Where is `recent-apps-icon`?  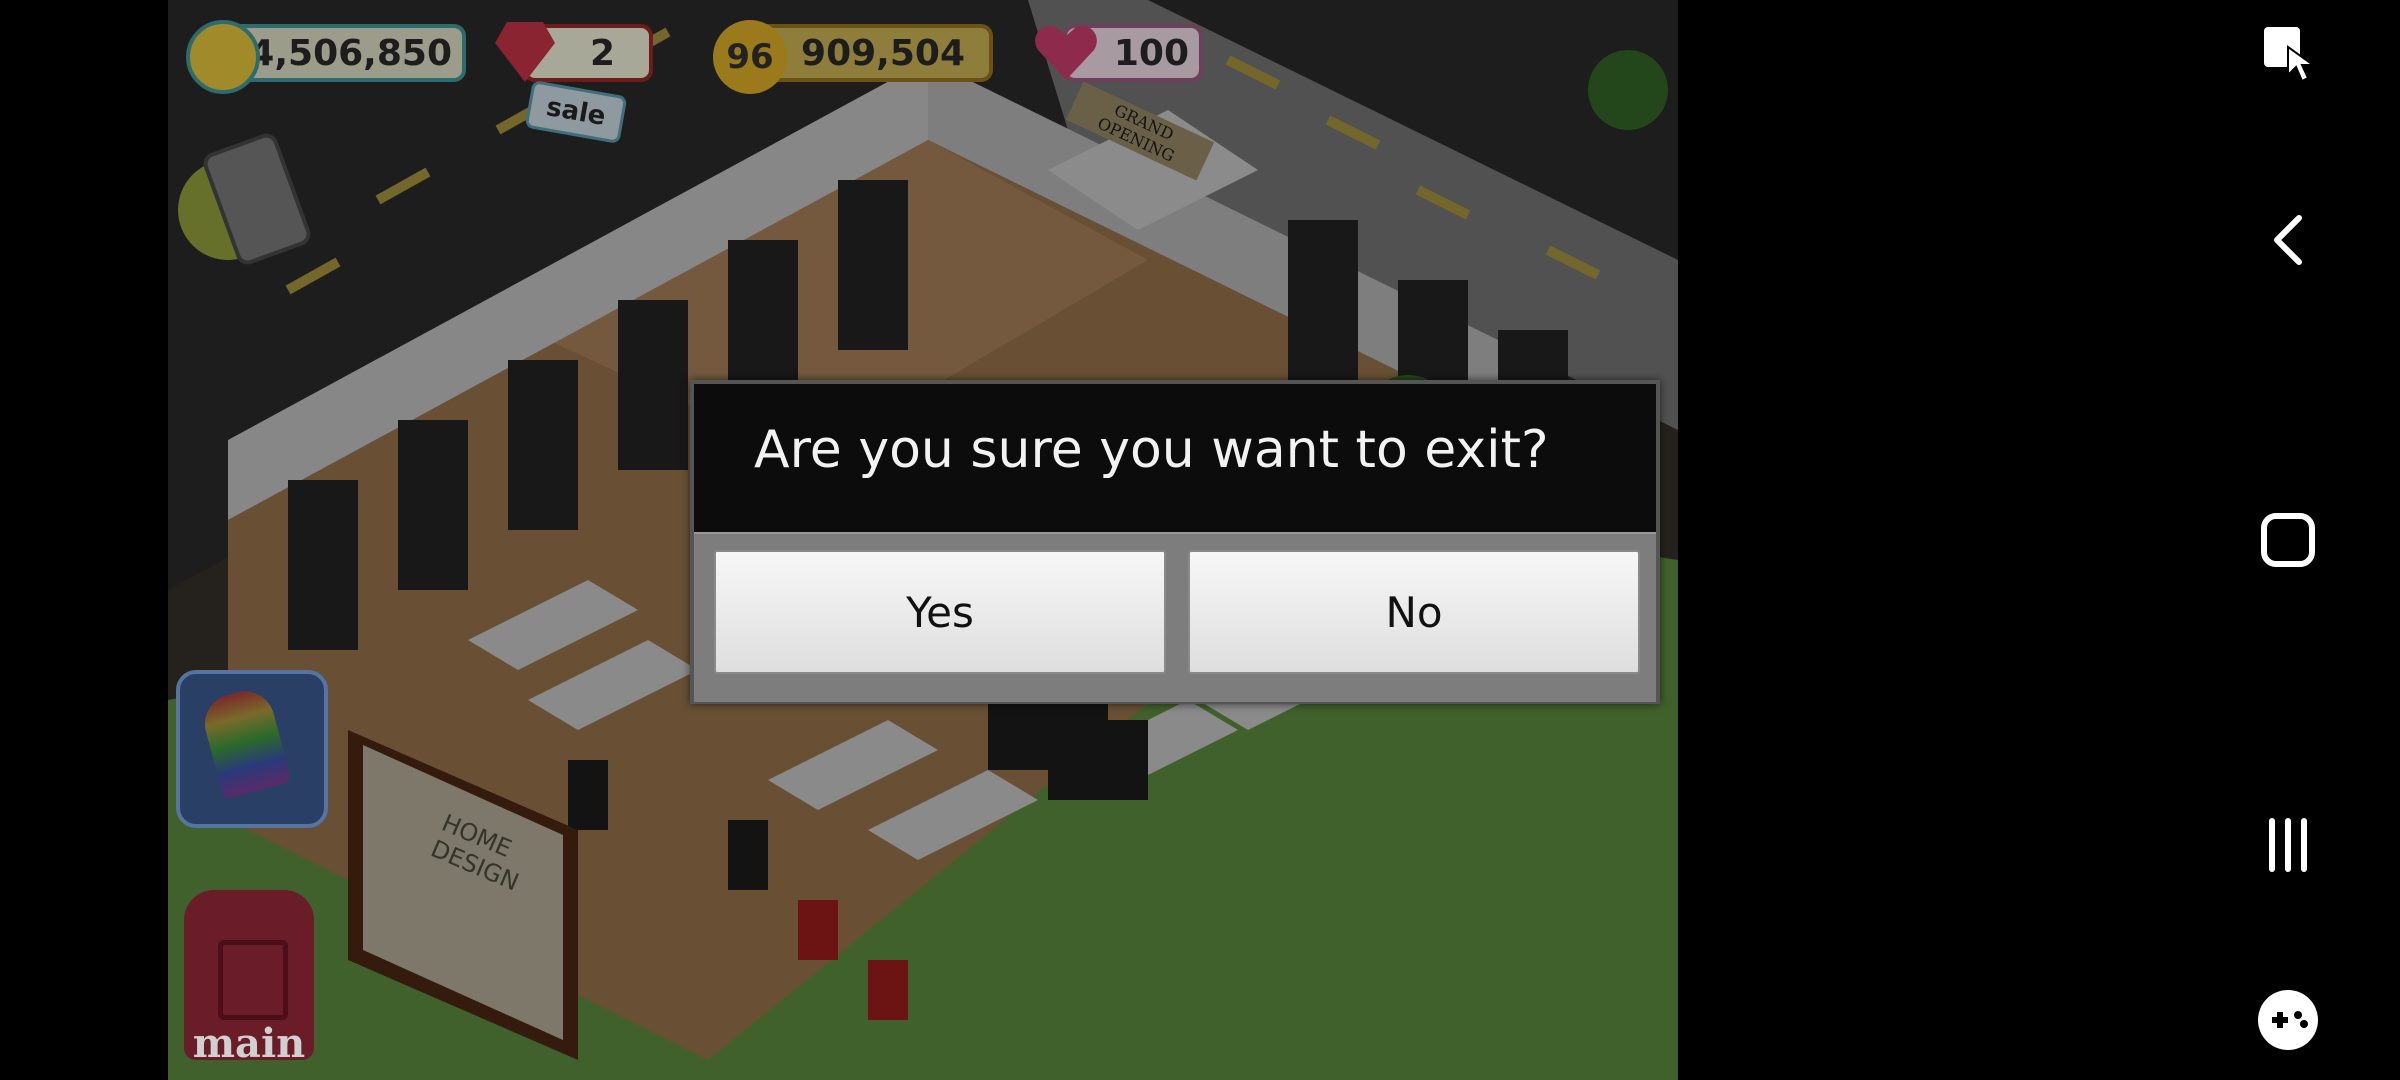 recent-apps-icon is located at coordinates (2288, 845).